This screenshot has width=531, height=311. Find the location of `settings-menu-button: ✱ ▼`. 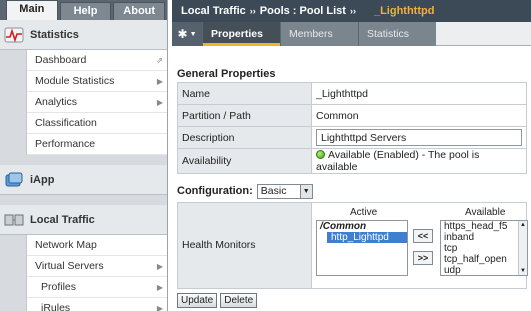

settings-menu-button: ✱ ▼ is located at coordinates (187, 34).